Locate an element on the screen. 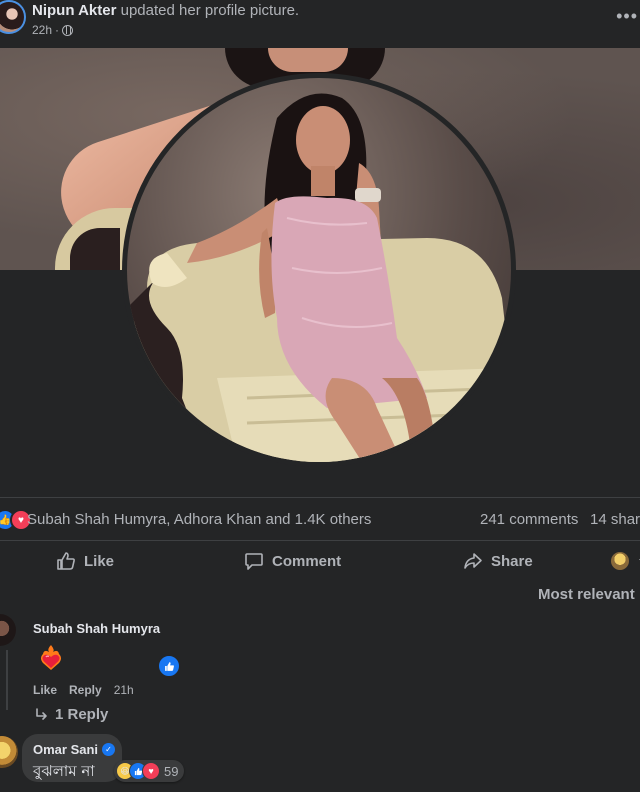 This screenshot has width=640, height=792. thread-line is located at coordinates (7, 680).